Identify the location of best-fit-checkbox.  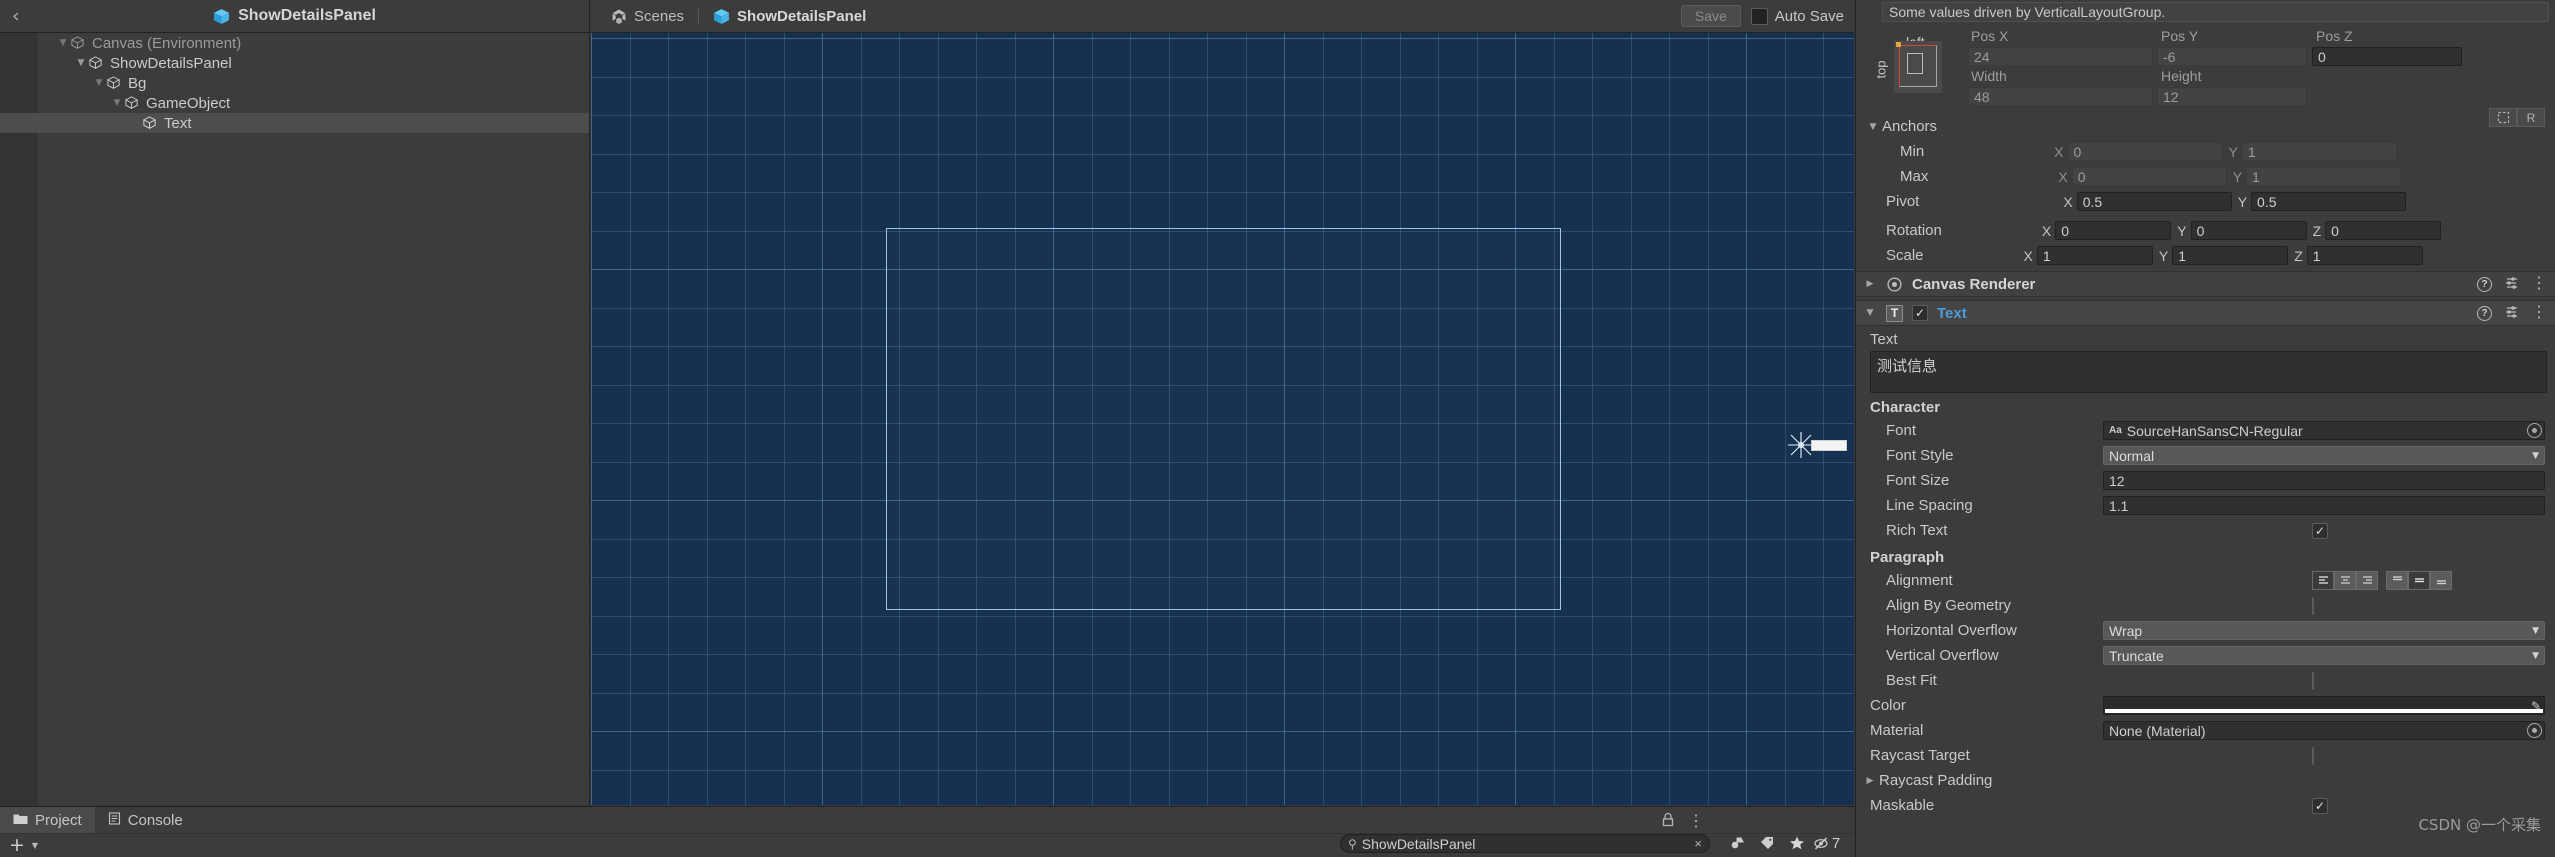
(2313, 680).